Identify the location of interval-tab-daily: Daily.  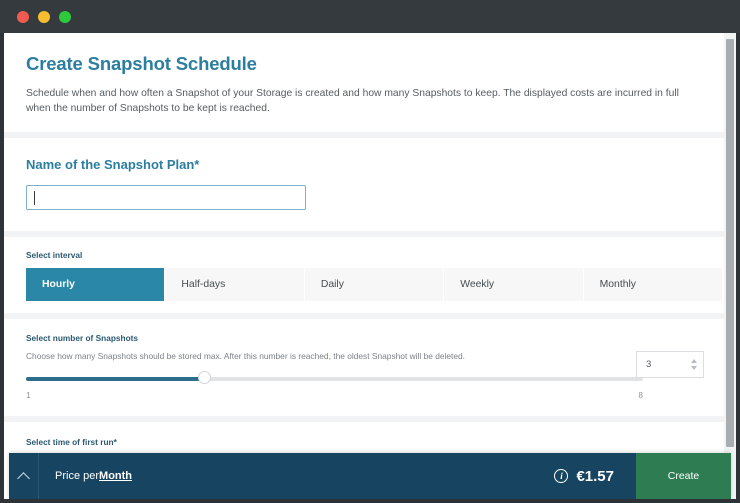
(374, 284).